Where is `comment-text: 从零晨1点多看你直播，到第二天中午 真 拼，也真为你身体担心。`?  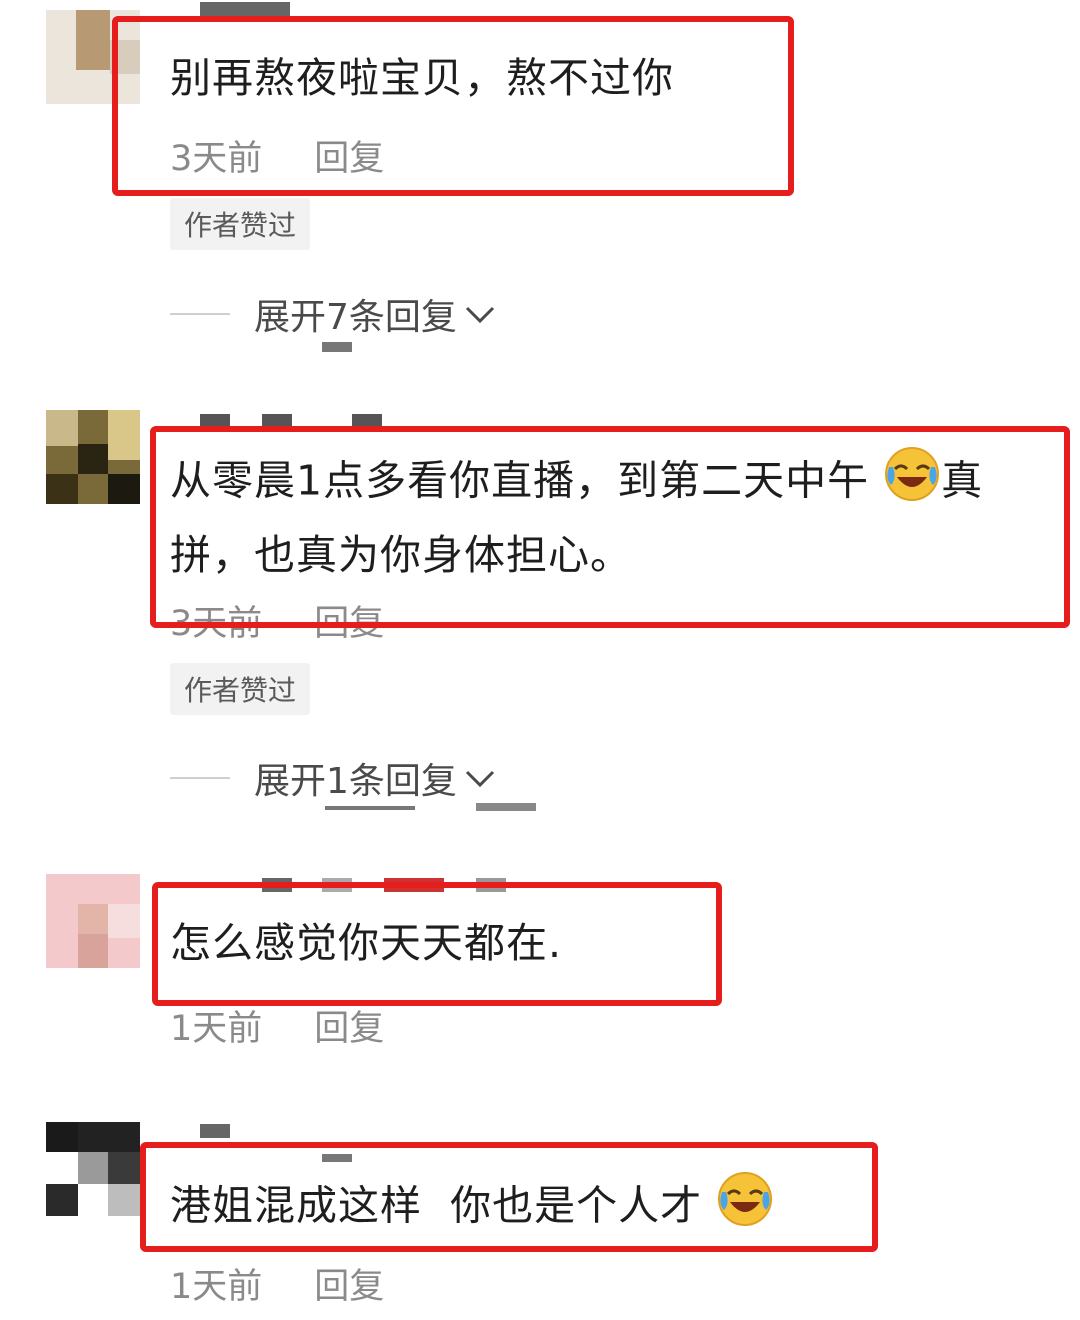
comment-text: 从零晨1点多看你直播，到第二天中午 真 拼，也真为你身体担心。 is located at coordinates (620, 516).